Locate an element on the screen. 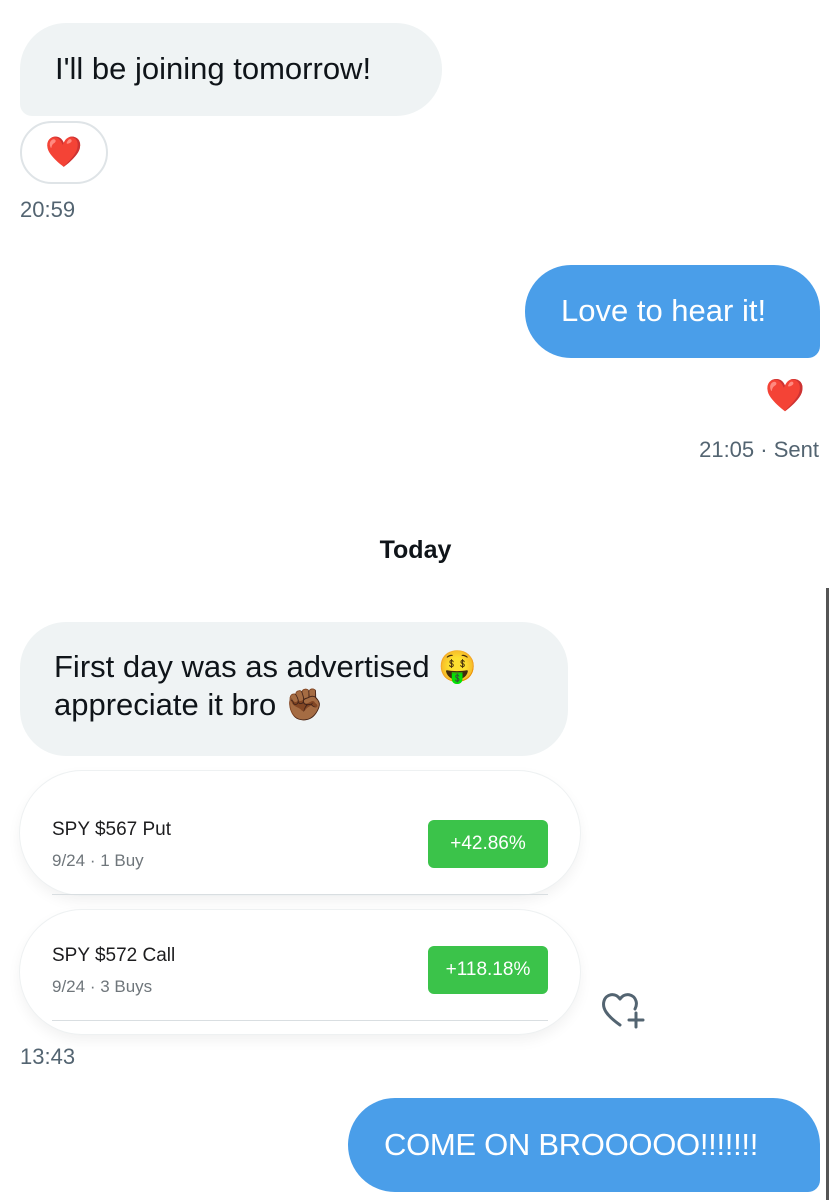  message-timestamp: 21:05 is located at coordinates (727, 449).